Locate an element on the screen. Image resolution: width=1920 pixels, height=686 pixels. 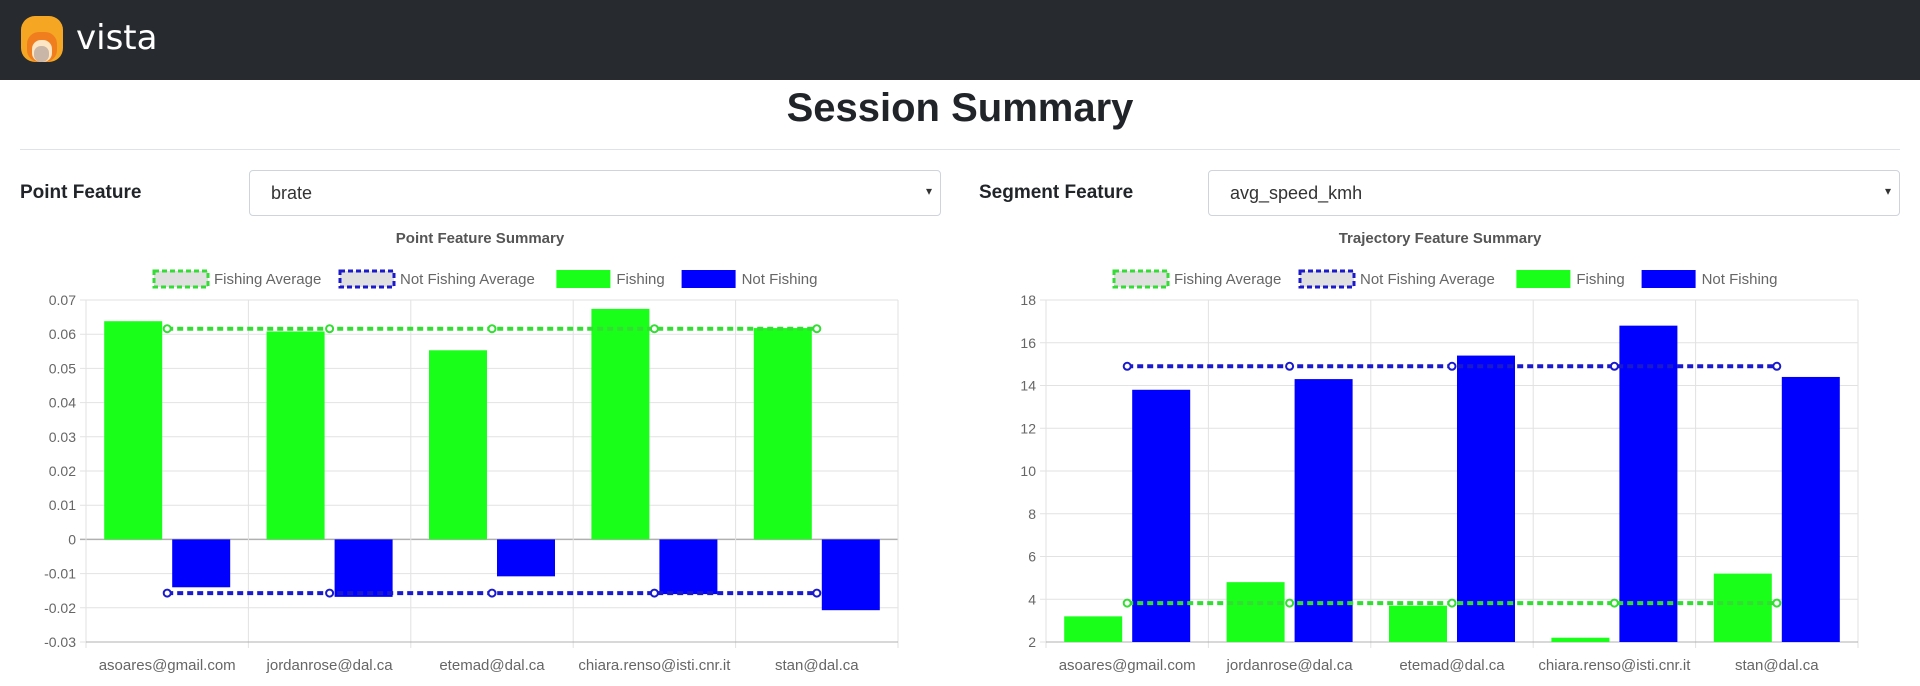
y-tick-label: 0.06 is located at coordinates (62, 334).